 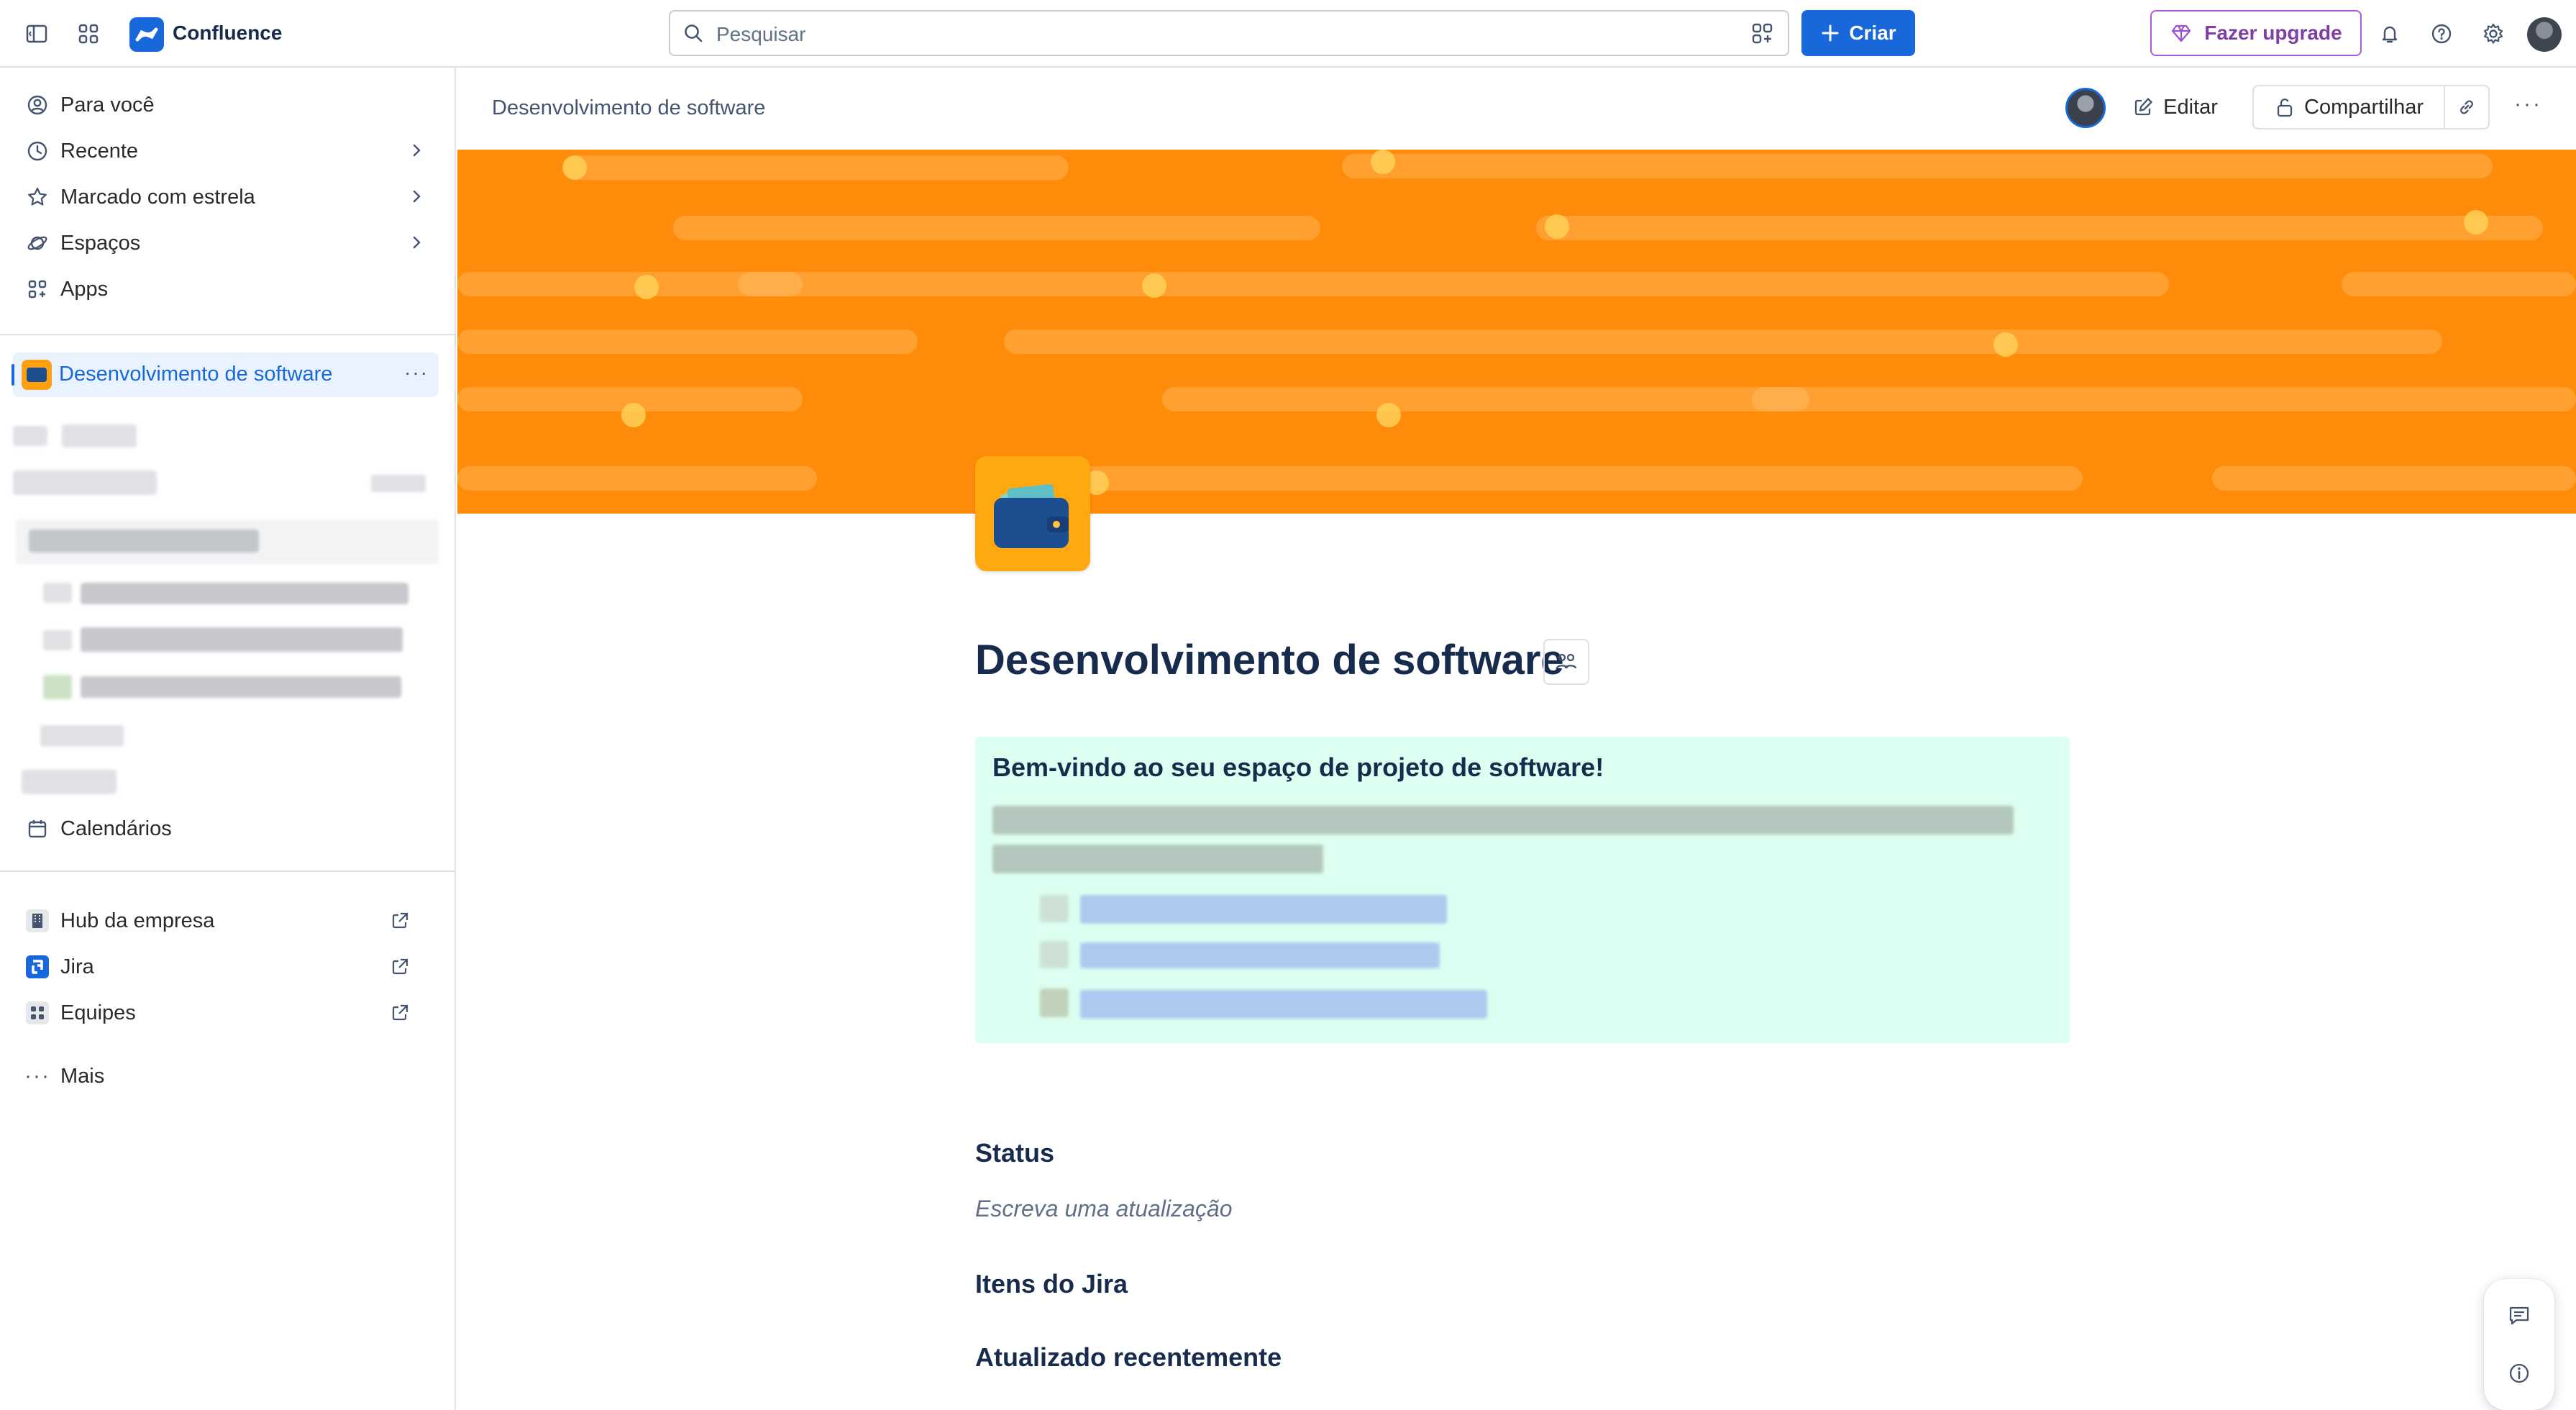 I want to click on sidebar-item-label: Equipes, so click(x=98, y=1012).